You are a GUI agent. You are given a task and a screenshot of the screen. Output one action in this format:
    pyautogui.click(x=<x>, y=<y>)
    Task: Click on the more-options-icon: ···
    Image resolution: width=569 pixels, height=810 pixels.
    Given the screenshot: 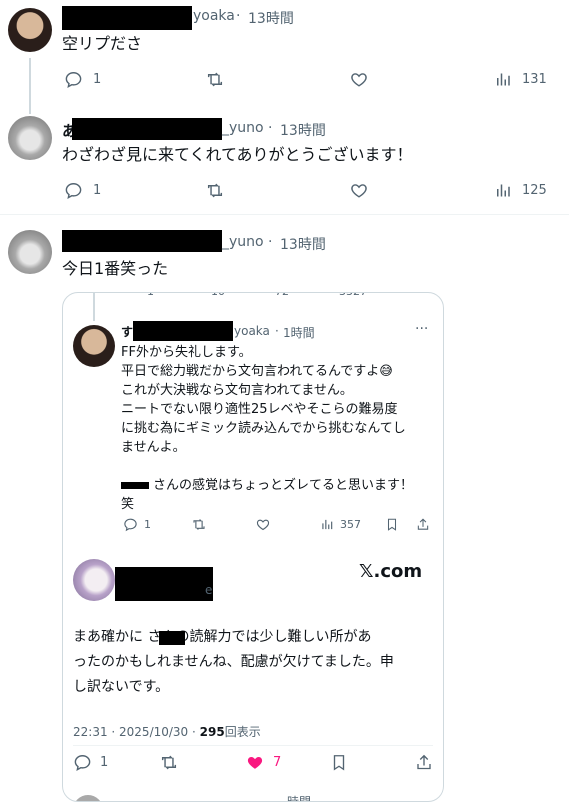 What is the action you would take?
    pyautogui.click(x=421, y=329)
    